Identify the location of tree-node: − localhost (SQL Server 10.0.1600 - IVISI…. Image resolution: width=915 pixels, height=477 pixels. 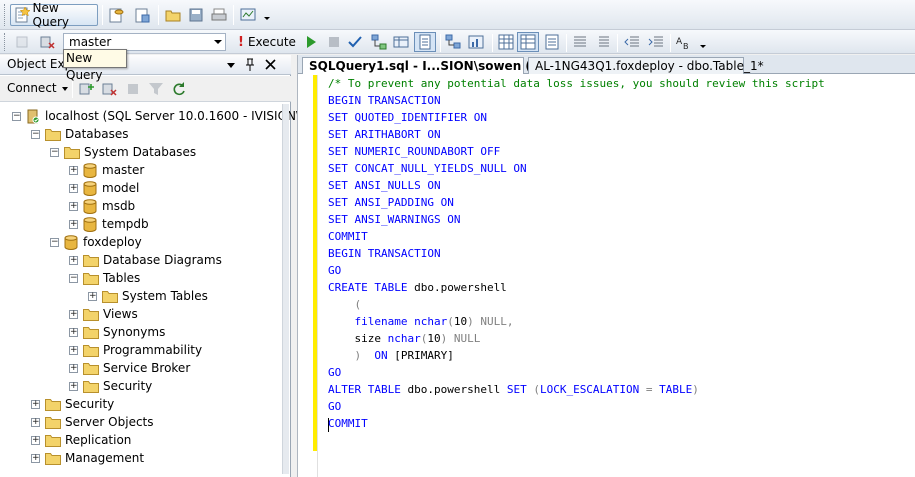
(177, 116).